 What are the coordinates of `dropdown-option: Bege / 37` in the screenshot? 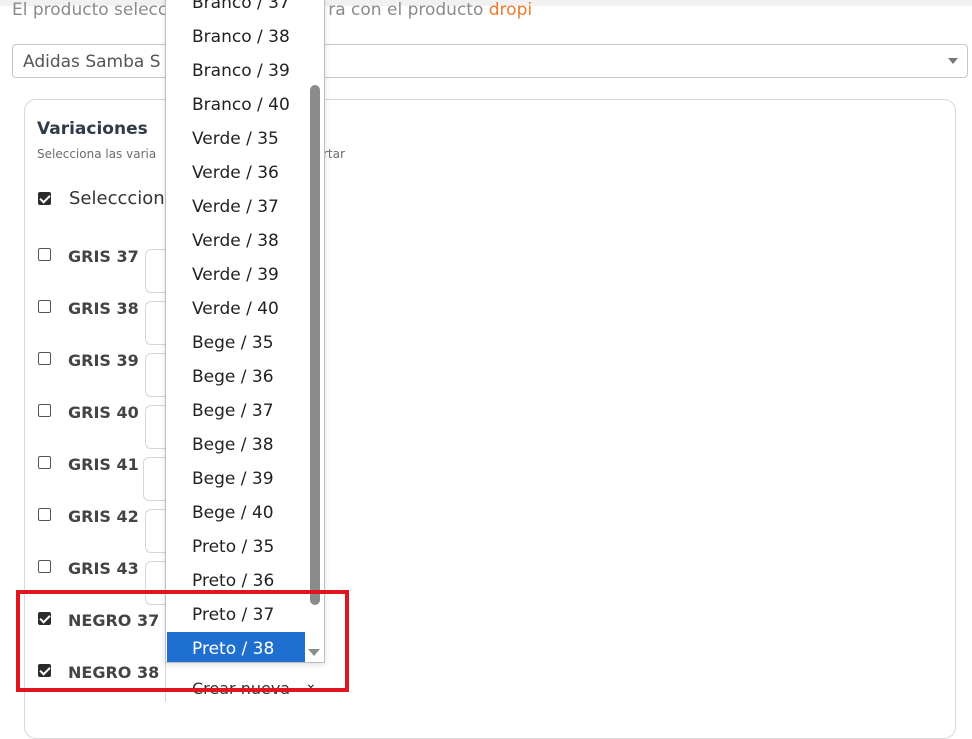 It's located at (236, 411).